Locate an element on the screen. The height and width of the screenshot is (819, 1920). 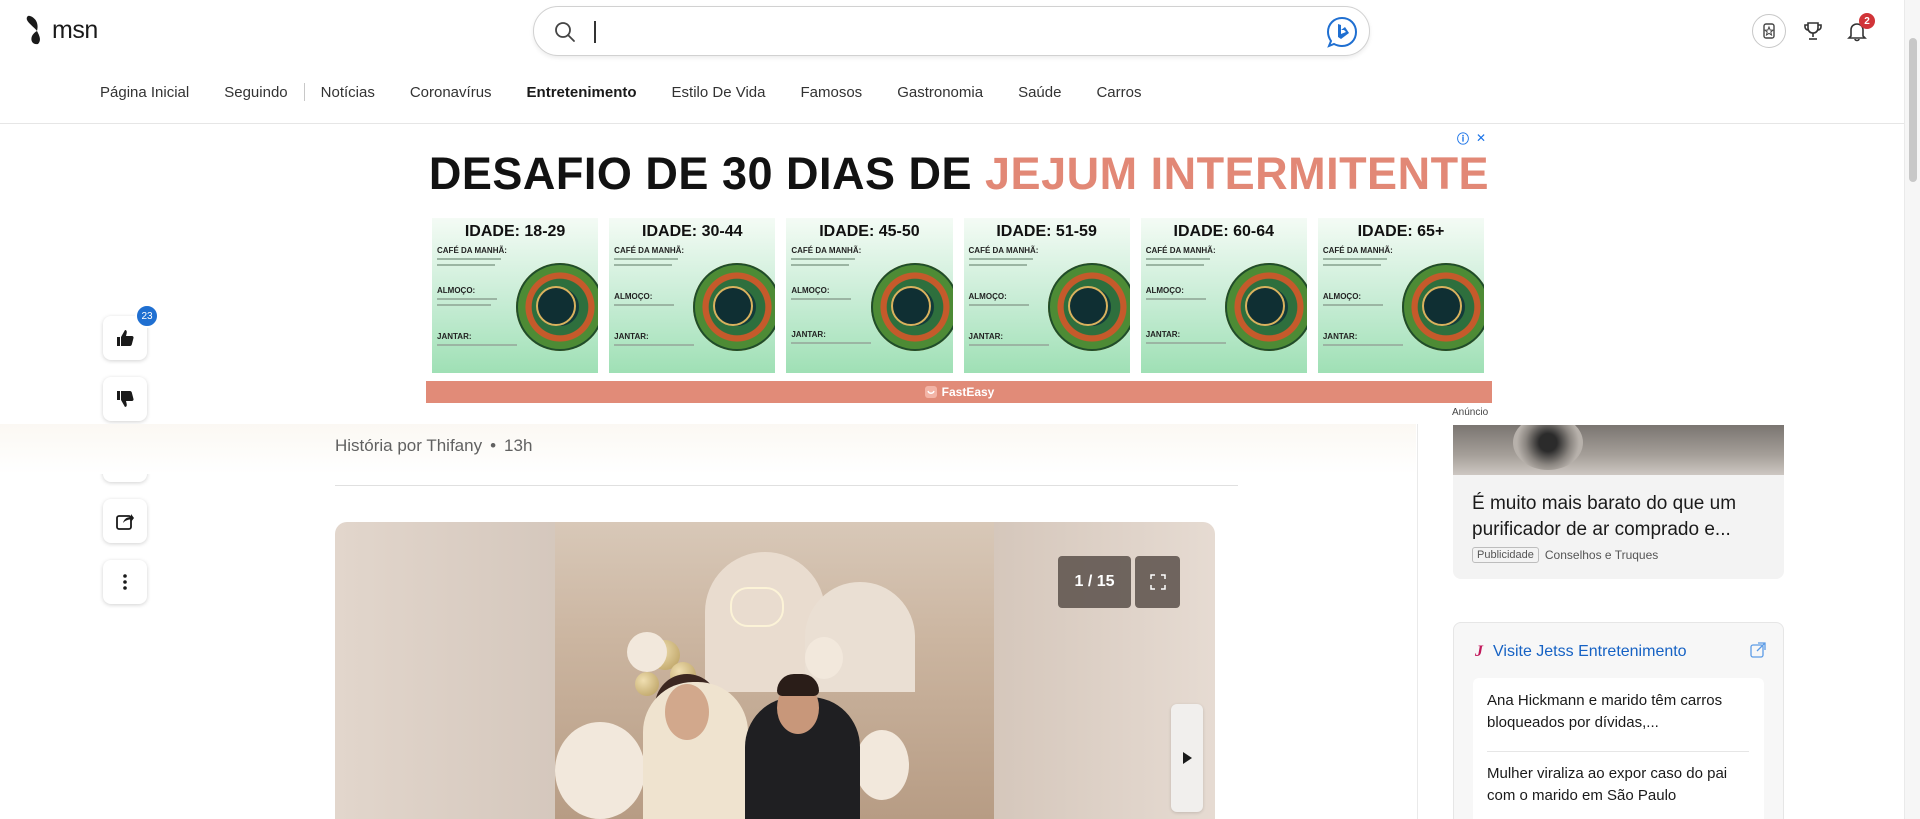
nav-item-pagina-inicial: Página Inicial is located at coordinates (144, 92).